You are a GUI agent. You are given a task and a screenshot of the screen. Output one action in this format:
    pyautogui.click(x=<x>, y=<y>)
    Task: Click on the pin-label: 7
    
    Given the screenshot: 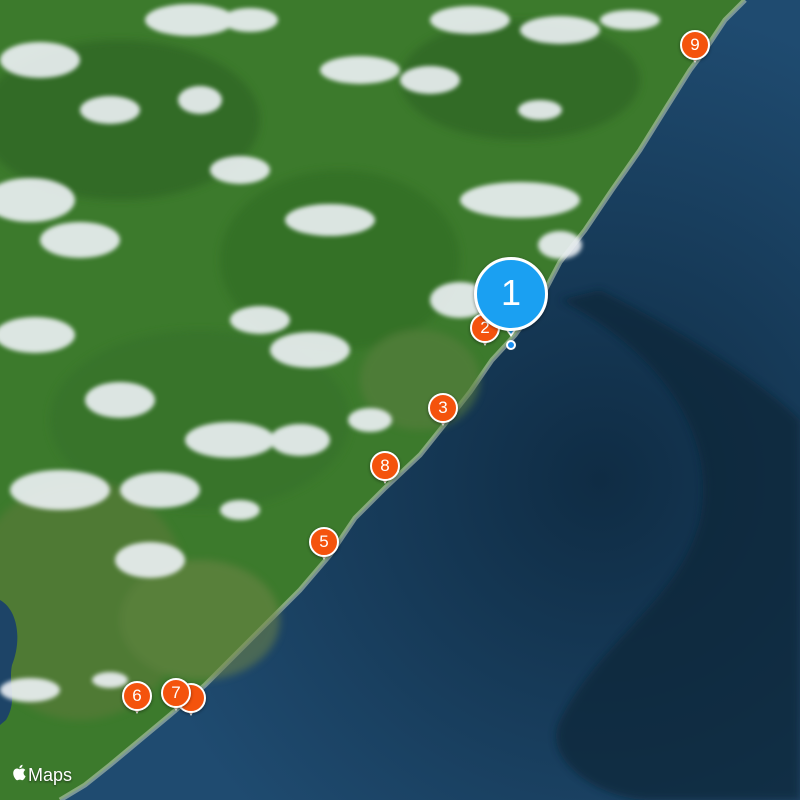 What is the action you would take?
    pyautogui.click(x=176, y=693)
    